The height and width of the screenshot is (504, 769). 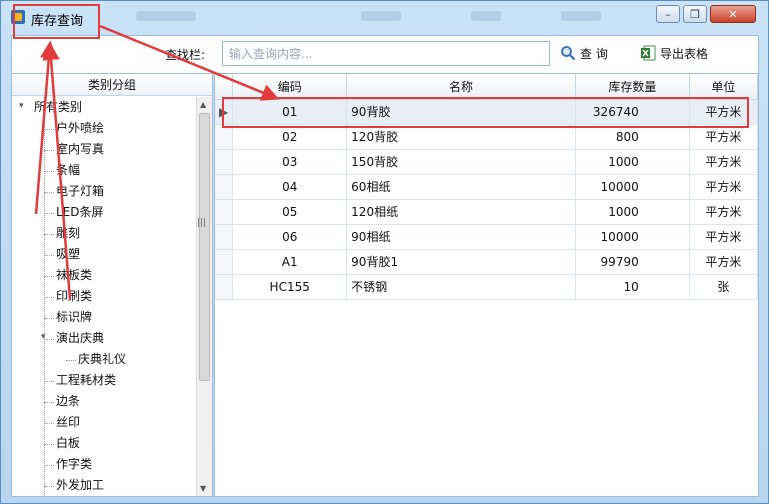 I want to click on table-row: 04 60相纸 10000 平方米, so click(x=486, y=187).